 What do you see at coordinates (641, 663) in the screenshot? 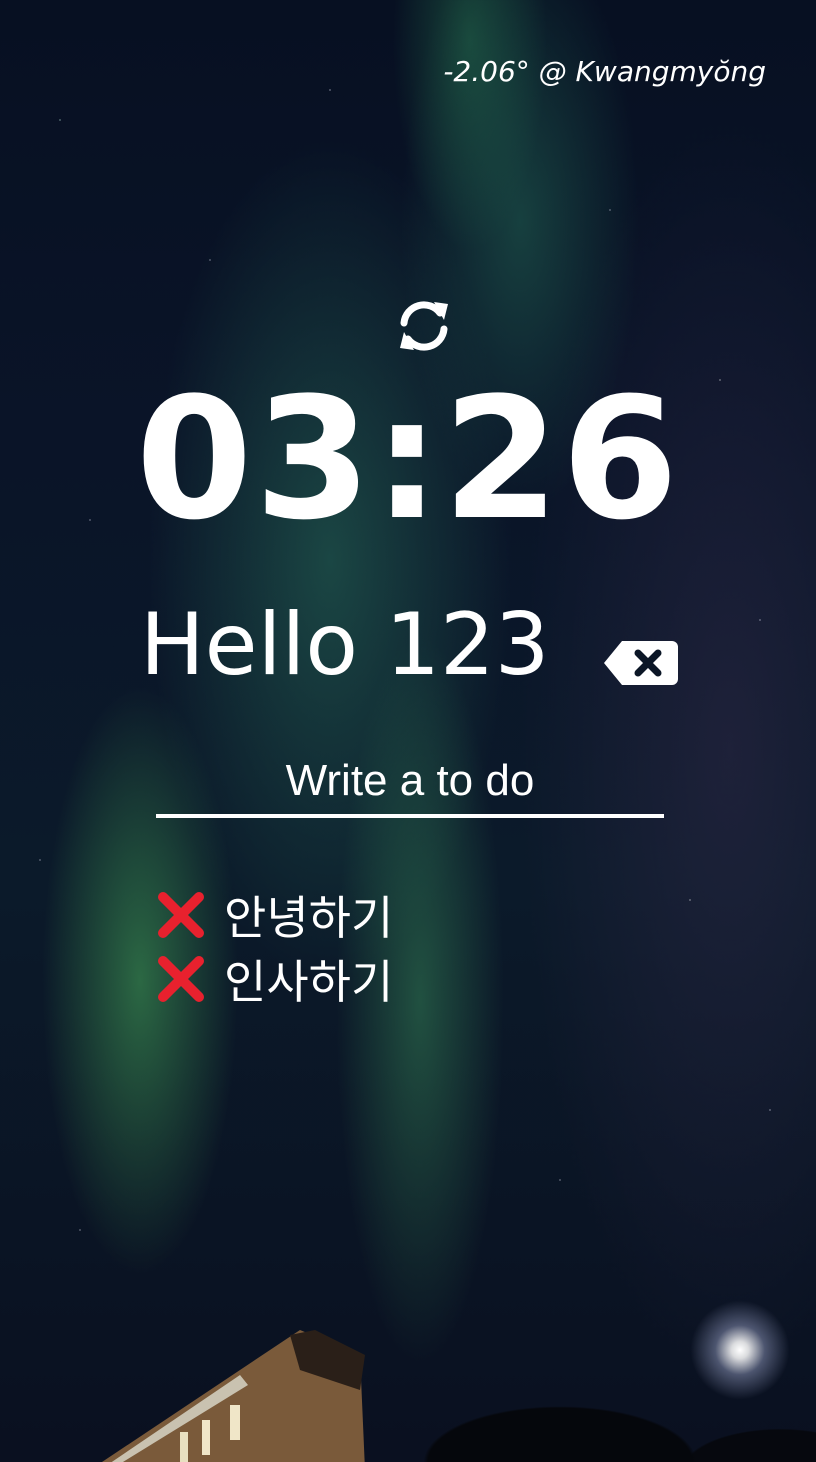
I see `backspace-delete-icon` at bounding box center [641, 663].